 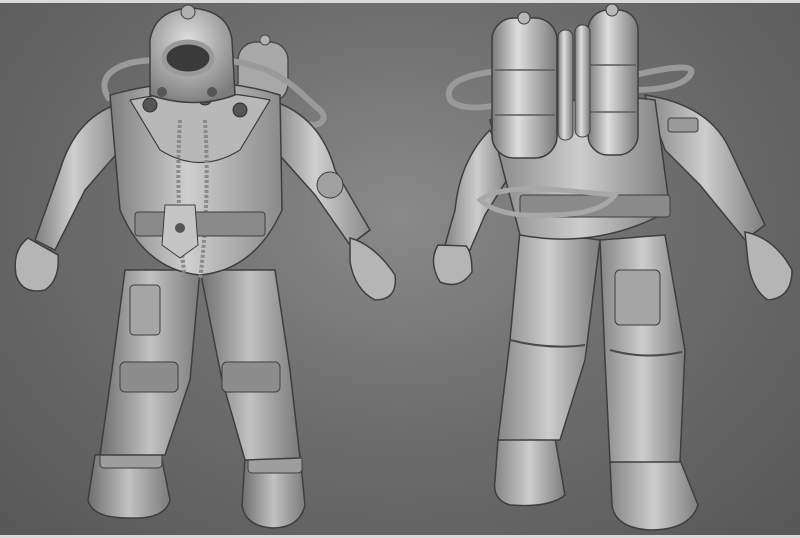 What do you see at coordinates (145, 310) in the screenshot?
I see `thigh-pocket` at bounding box center [145, 310].